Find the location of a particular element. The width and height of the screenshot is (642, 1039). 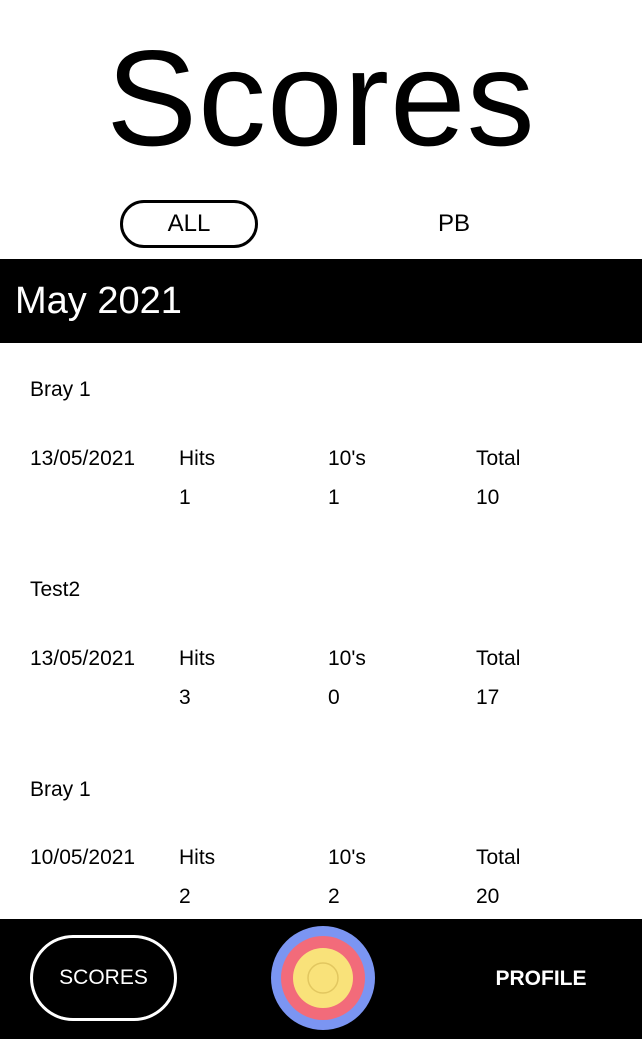

tens-value: 2 is located at coordinates (334, 896).